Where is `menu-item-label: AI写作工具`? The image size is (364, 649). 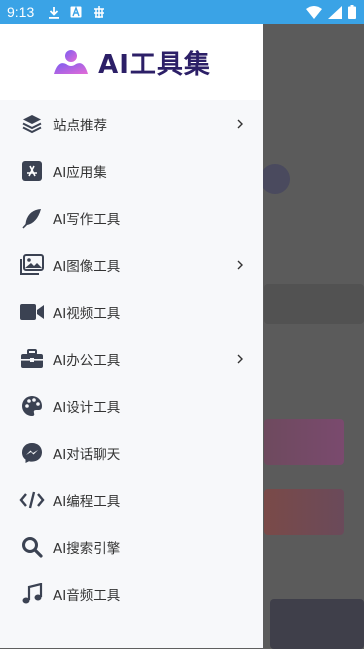 menu-item-label: AI写作工具 is located at coordinates (87, 219).